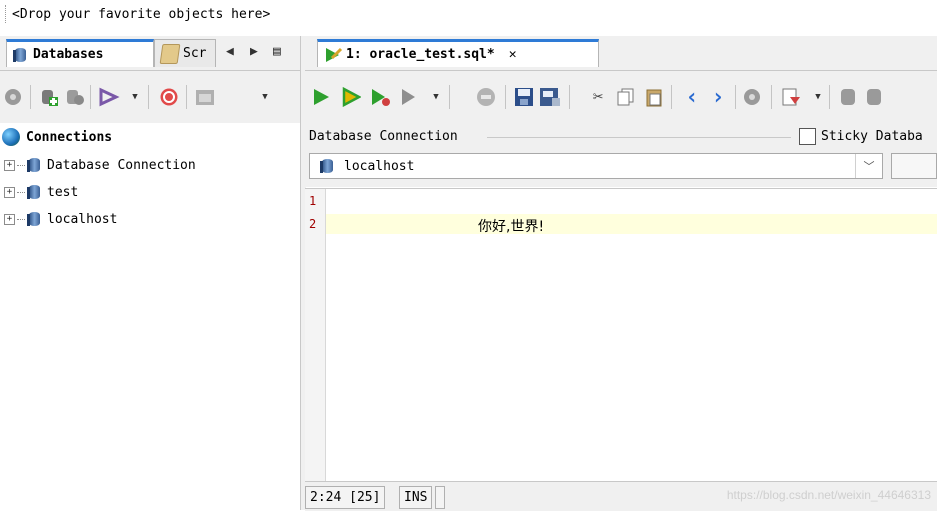 The image size is (937, 511). Describe the element at coordinates (321, 97) in the screenshot. I see `execute-icon` at that location.